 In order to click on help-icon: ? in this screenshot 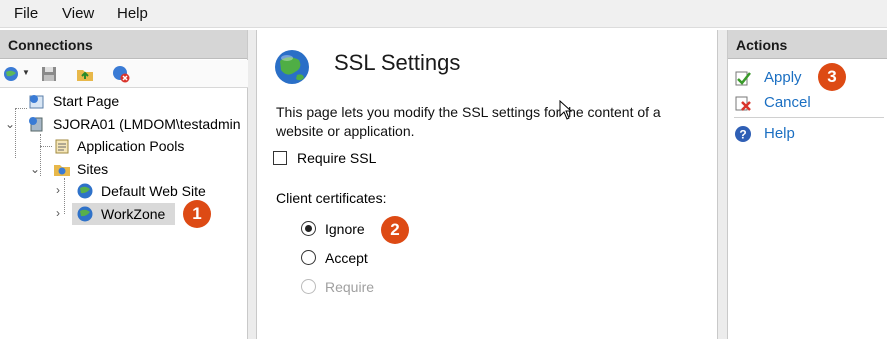, I will do `click(743, 134)`.